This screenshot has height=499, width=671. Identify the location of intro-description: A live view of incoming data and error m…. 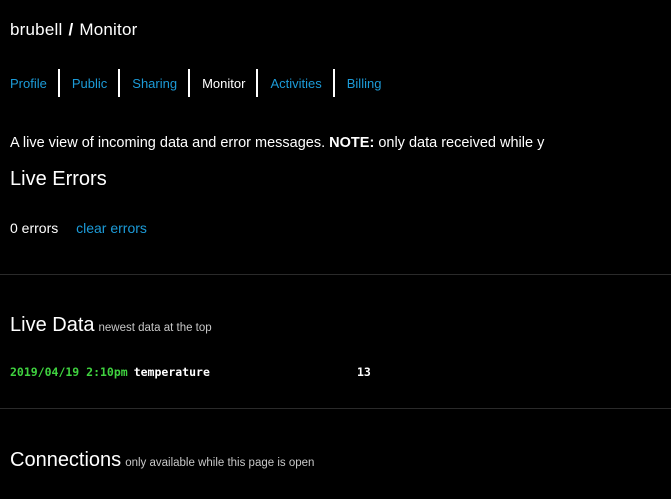
(168, 143).